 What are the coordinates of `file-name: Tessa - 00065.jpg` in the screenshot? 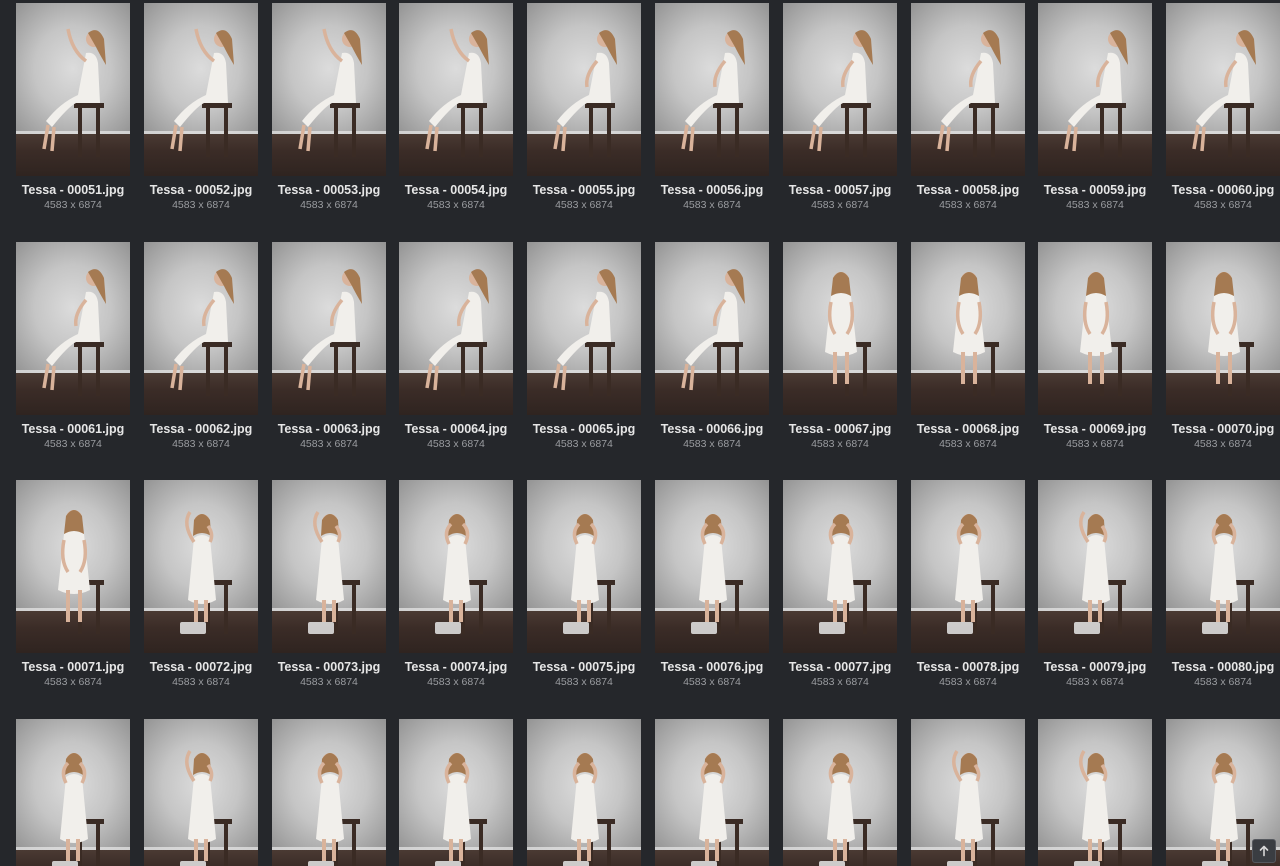 It's located at (584, 429).